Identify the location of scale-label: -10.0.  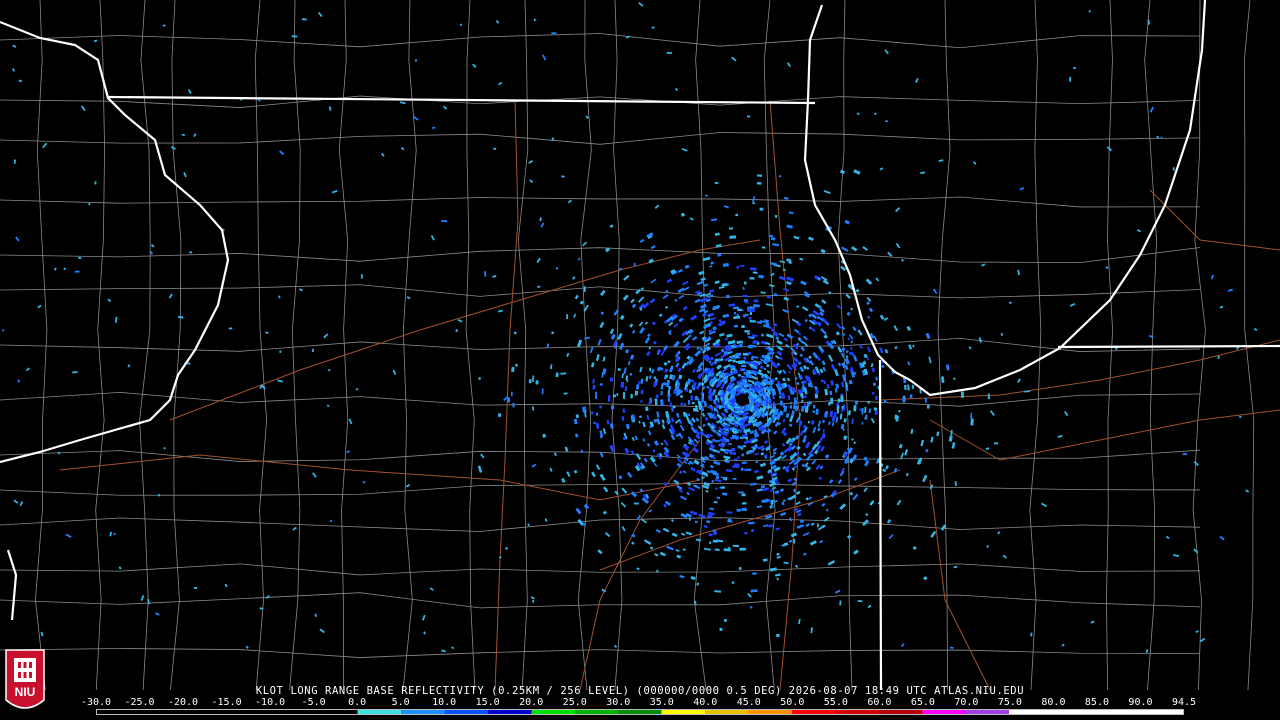
(270, 702).